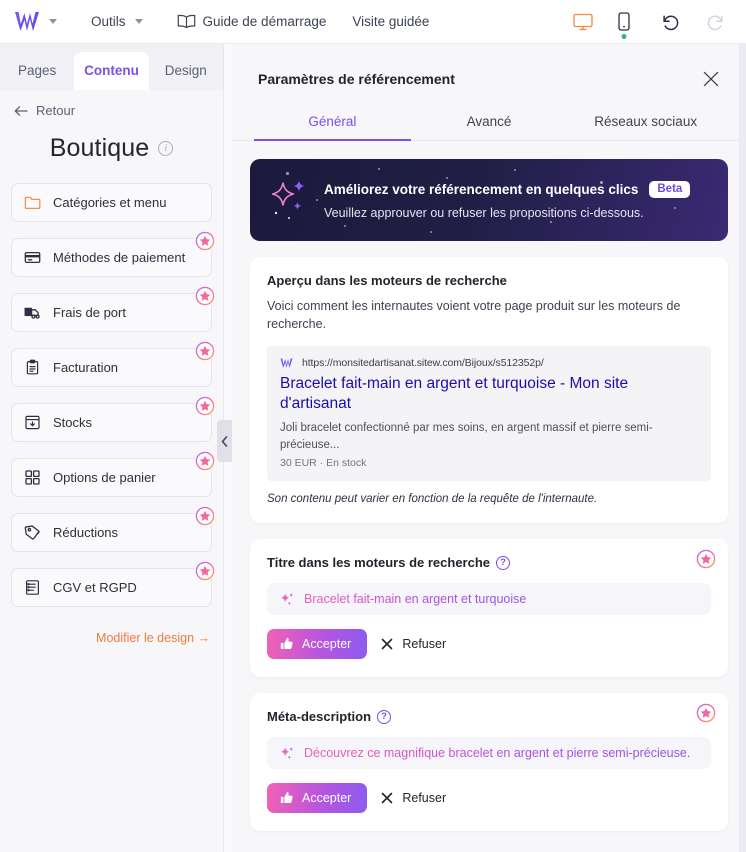 Image resolution: width=746 pixels, height=852 pixels. I want to click on sidebar-item-frais-de-port: Frais de port, so click(113, 309).